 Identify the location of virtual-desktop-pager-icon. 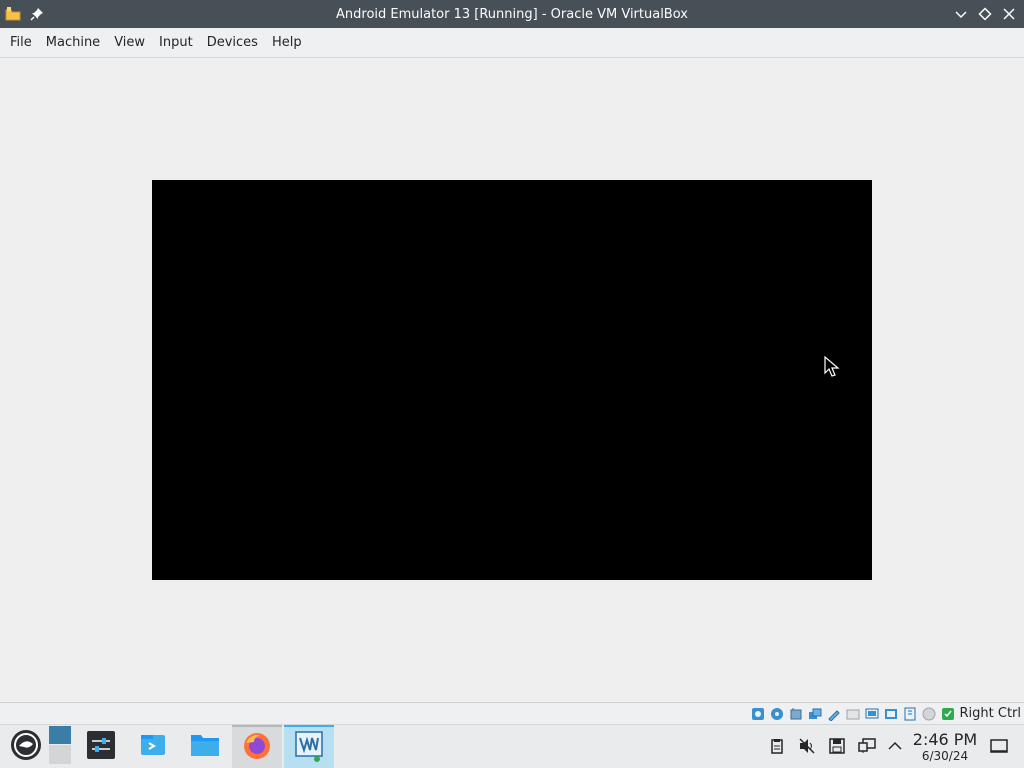
(60, 747).